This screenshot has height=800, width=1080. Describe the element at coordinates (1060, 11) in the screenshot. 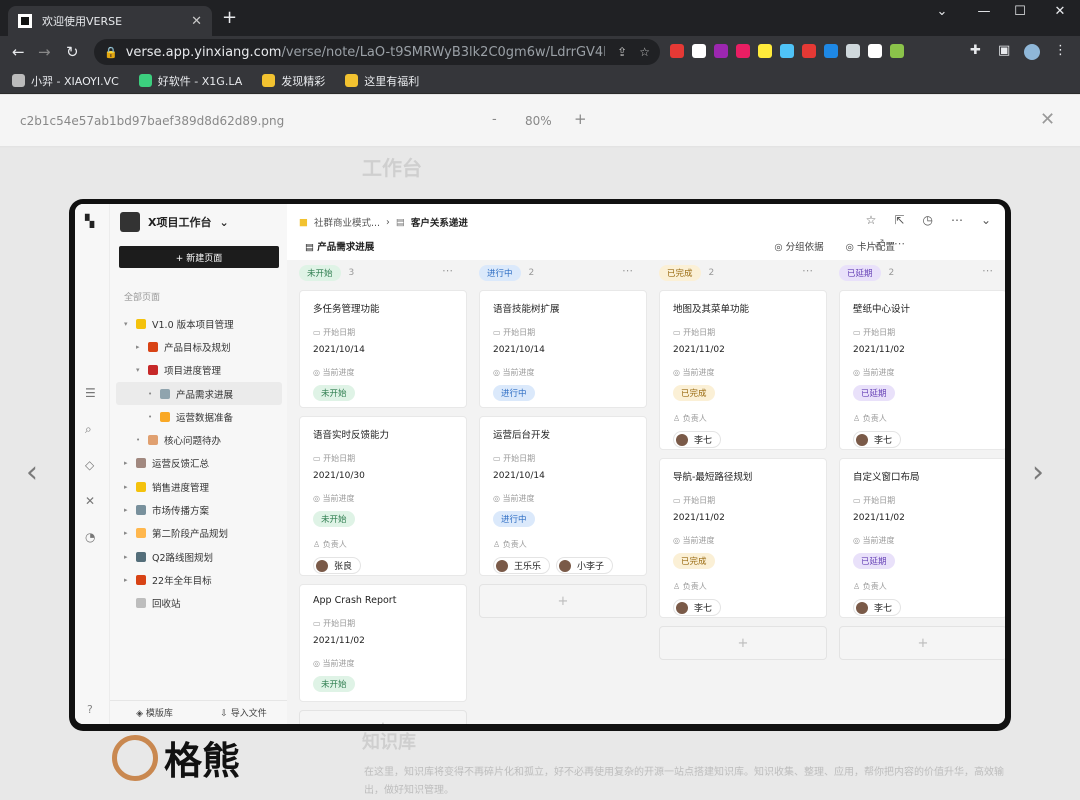

I see `close-window-icon: ✕` at that location.